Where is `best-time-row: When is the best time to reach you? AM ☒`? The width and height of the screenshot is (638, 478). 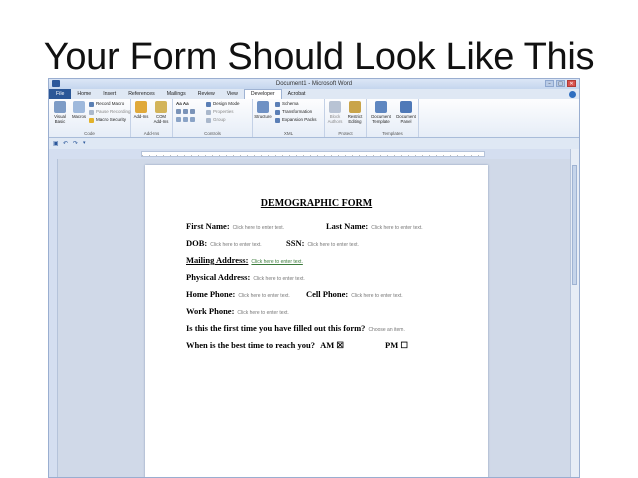
best-time-row: When is the best time to reach you? AM ☒ is located at coordinates (265, 345).